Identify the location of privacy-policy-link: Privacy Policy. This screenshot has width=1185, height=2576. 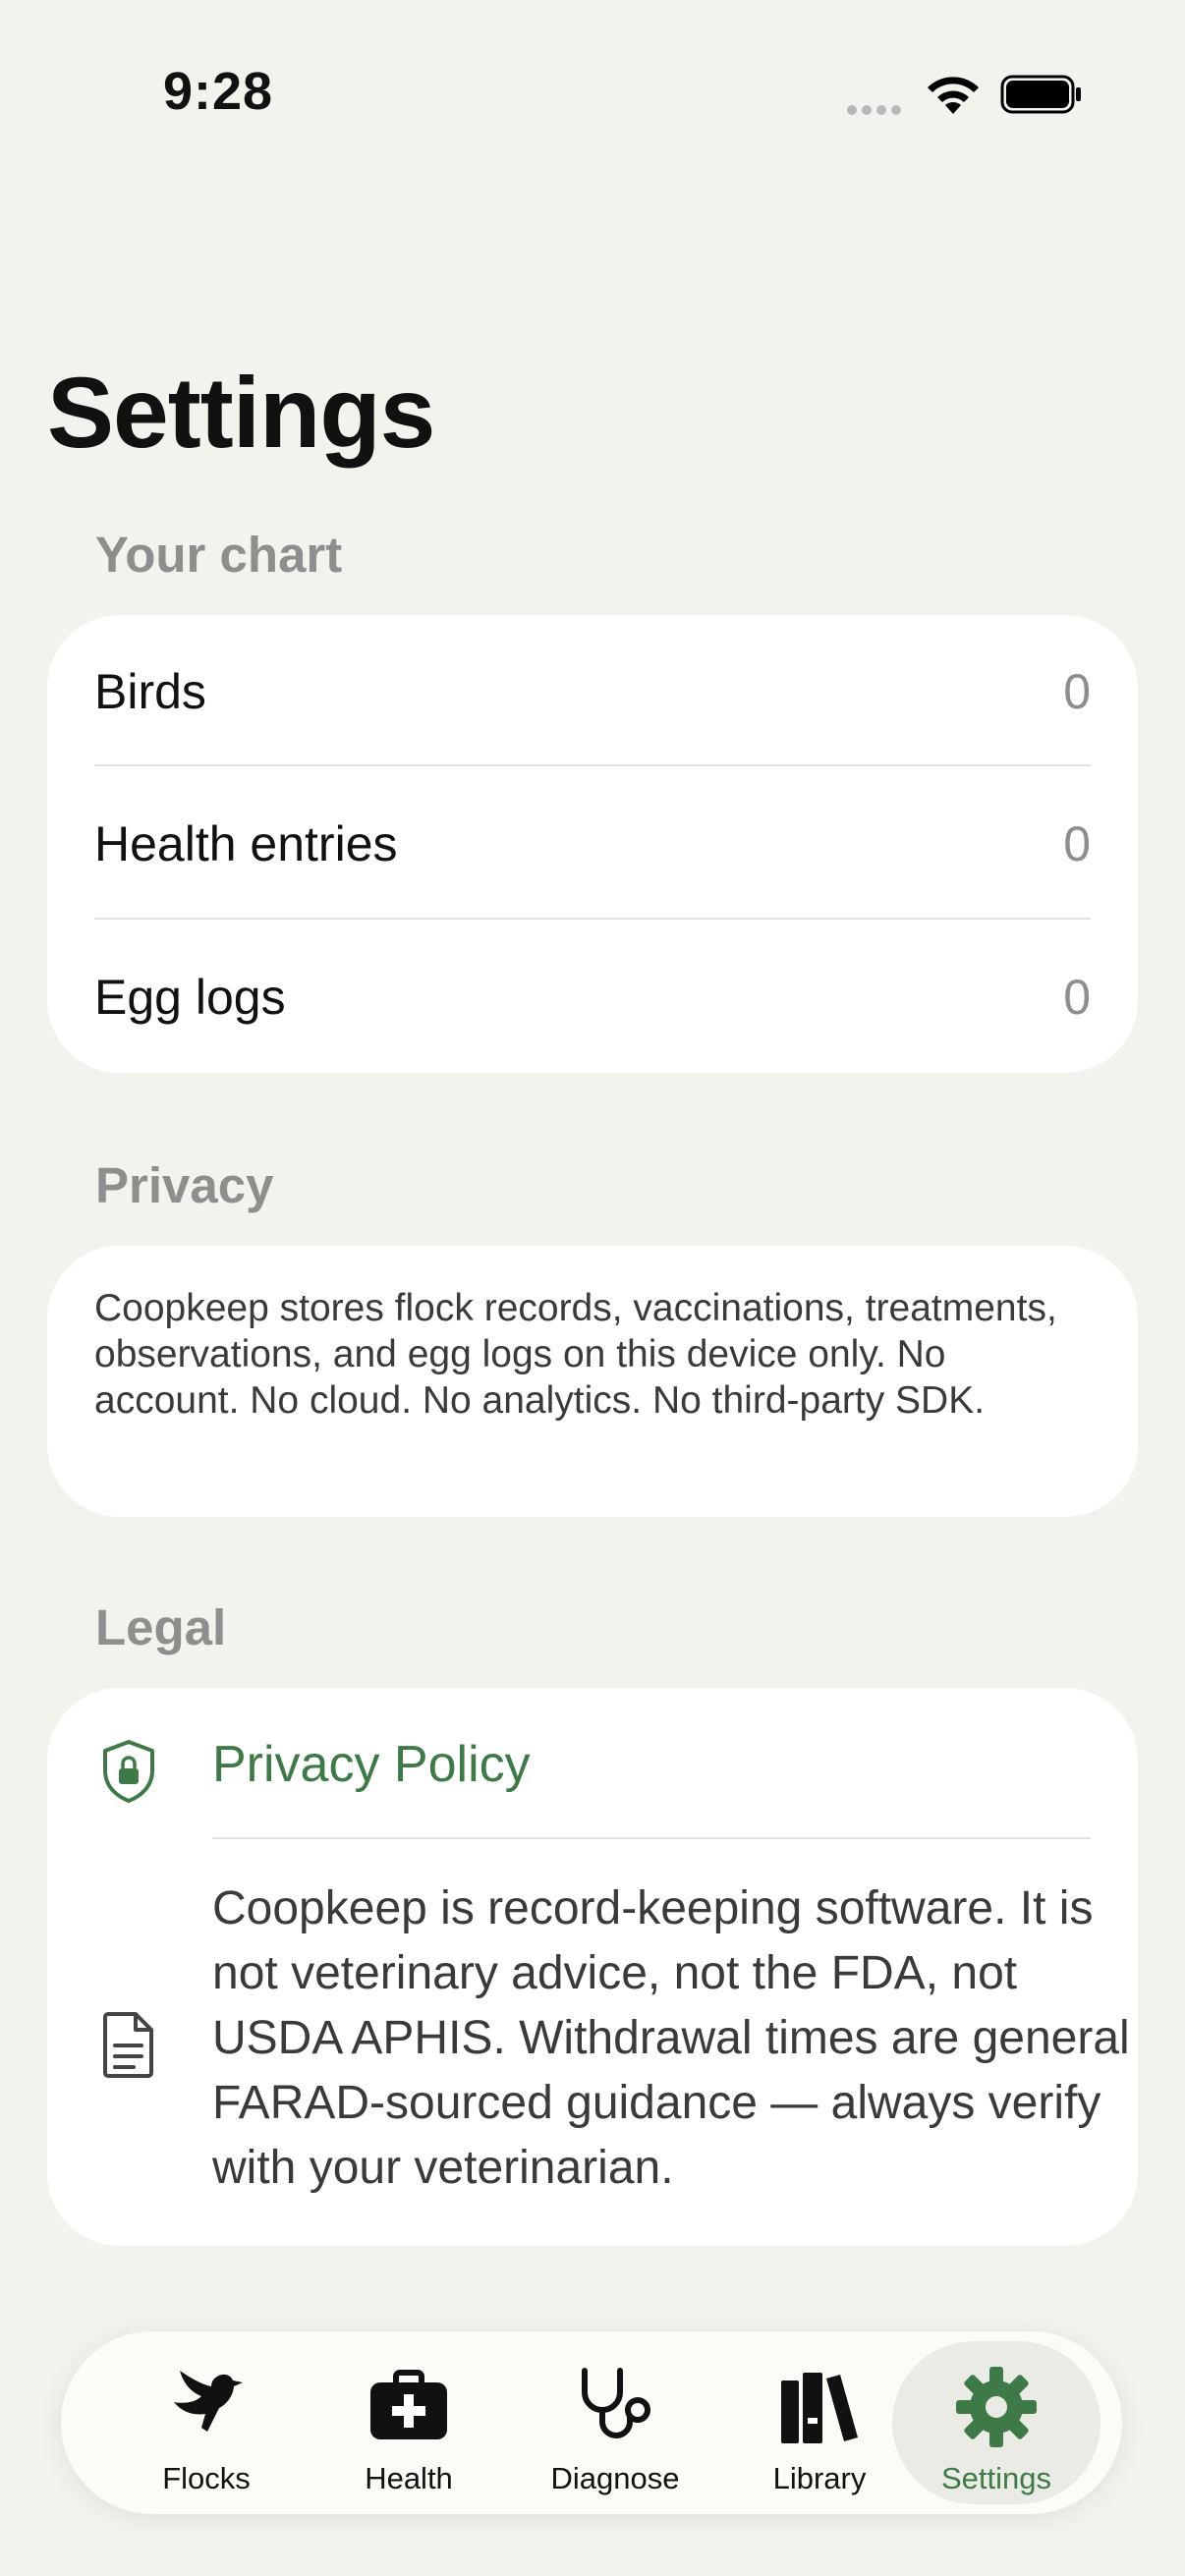
(372, 1764).